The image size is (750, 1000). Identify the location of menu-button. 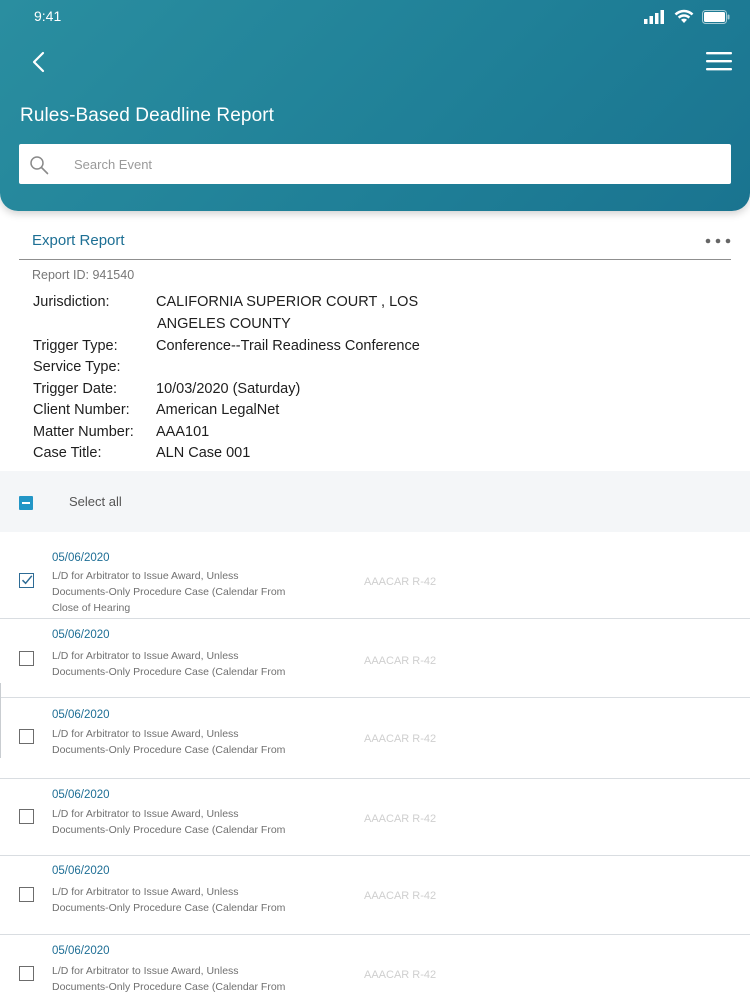
(719, 62).